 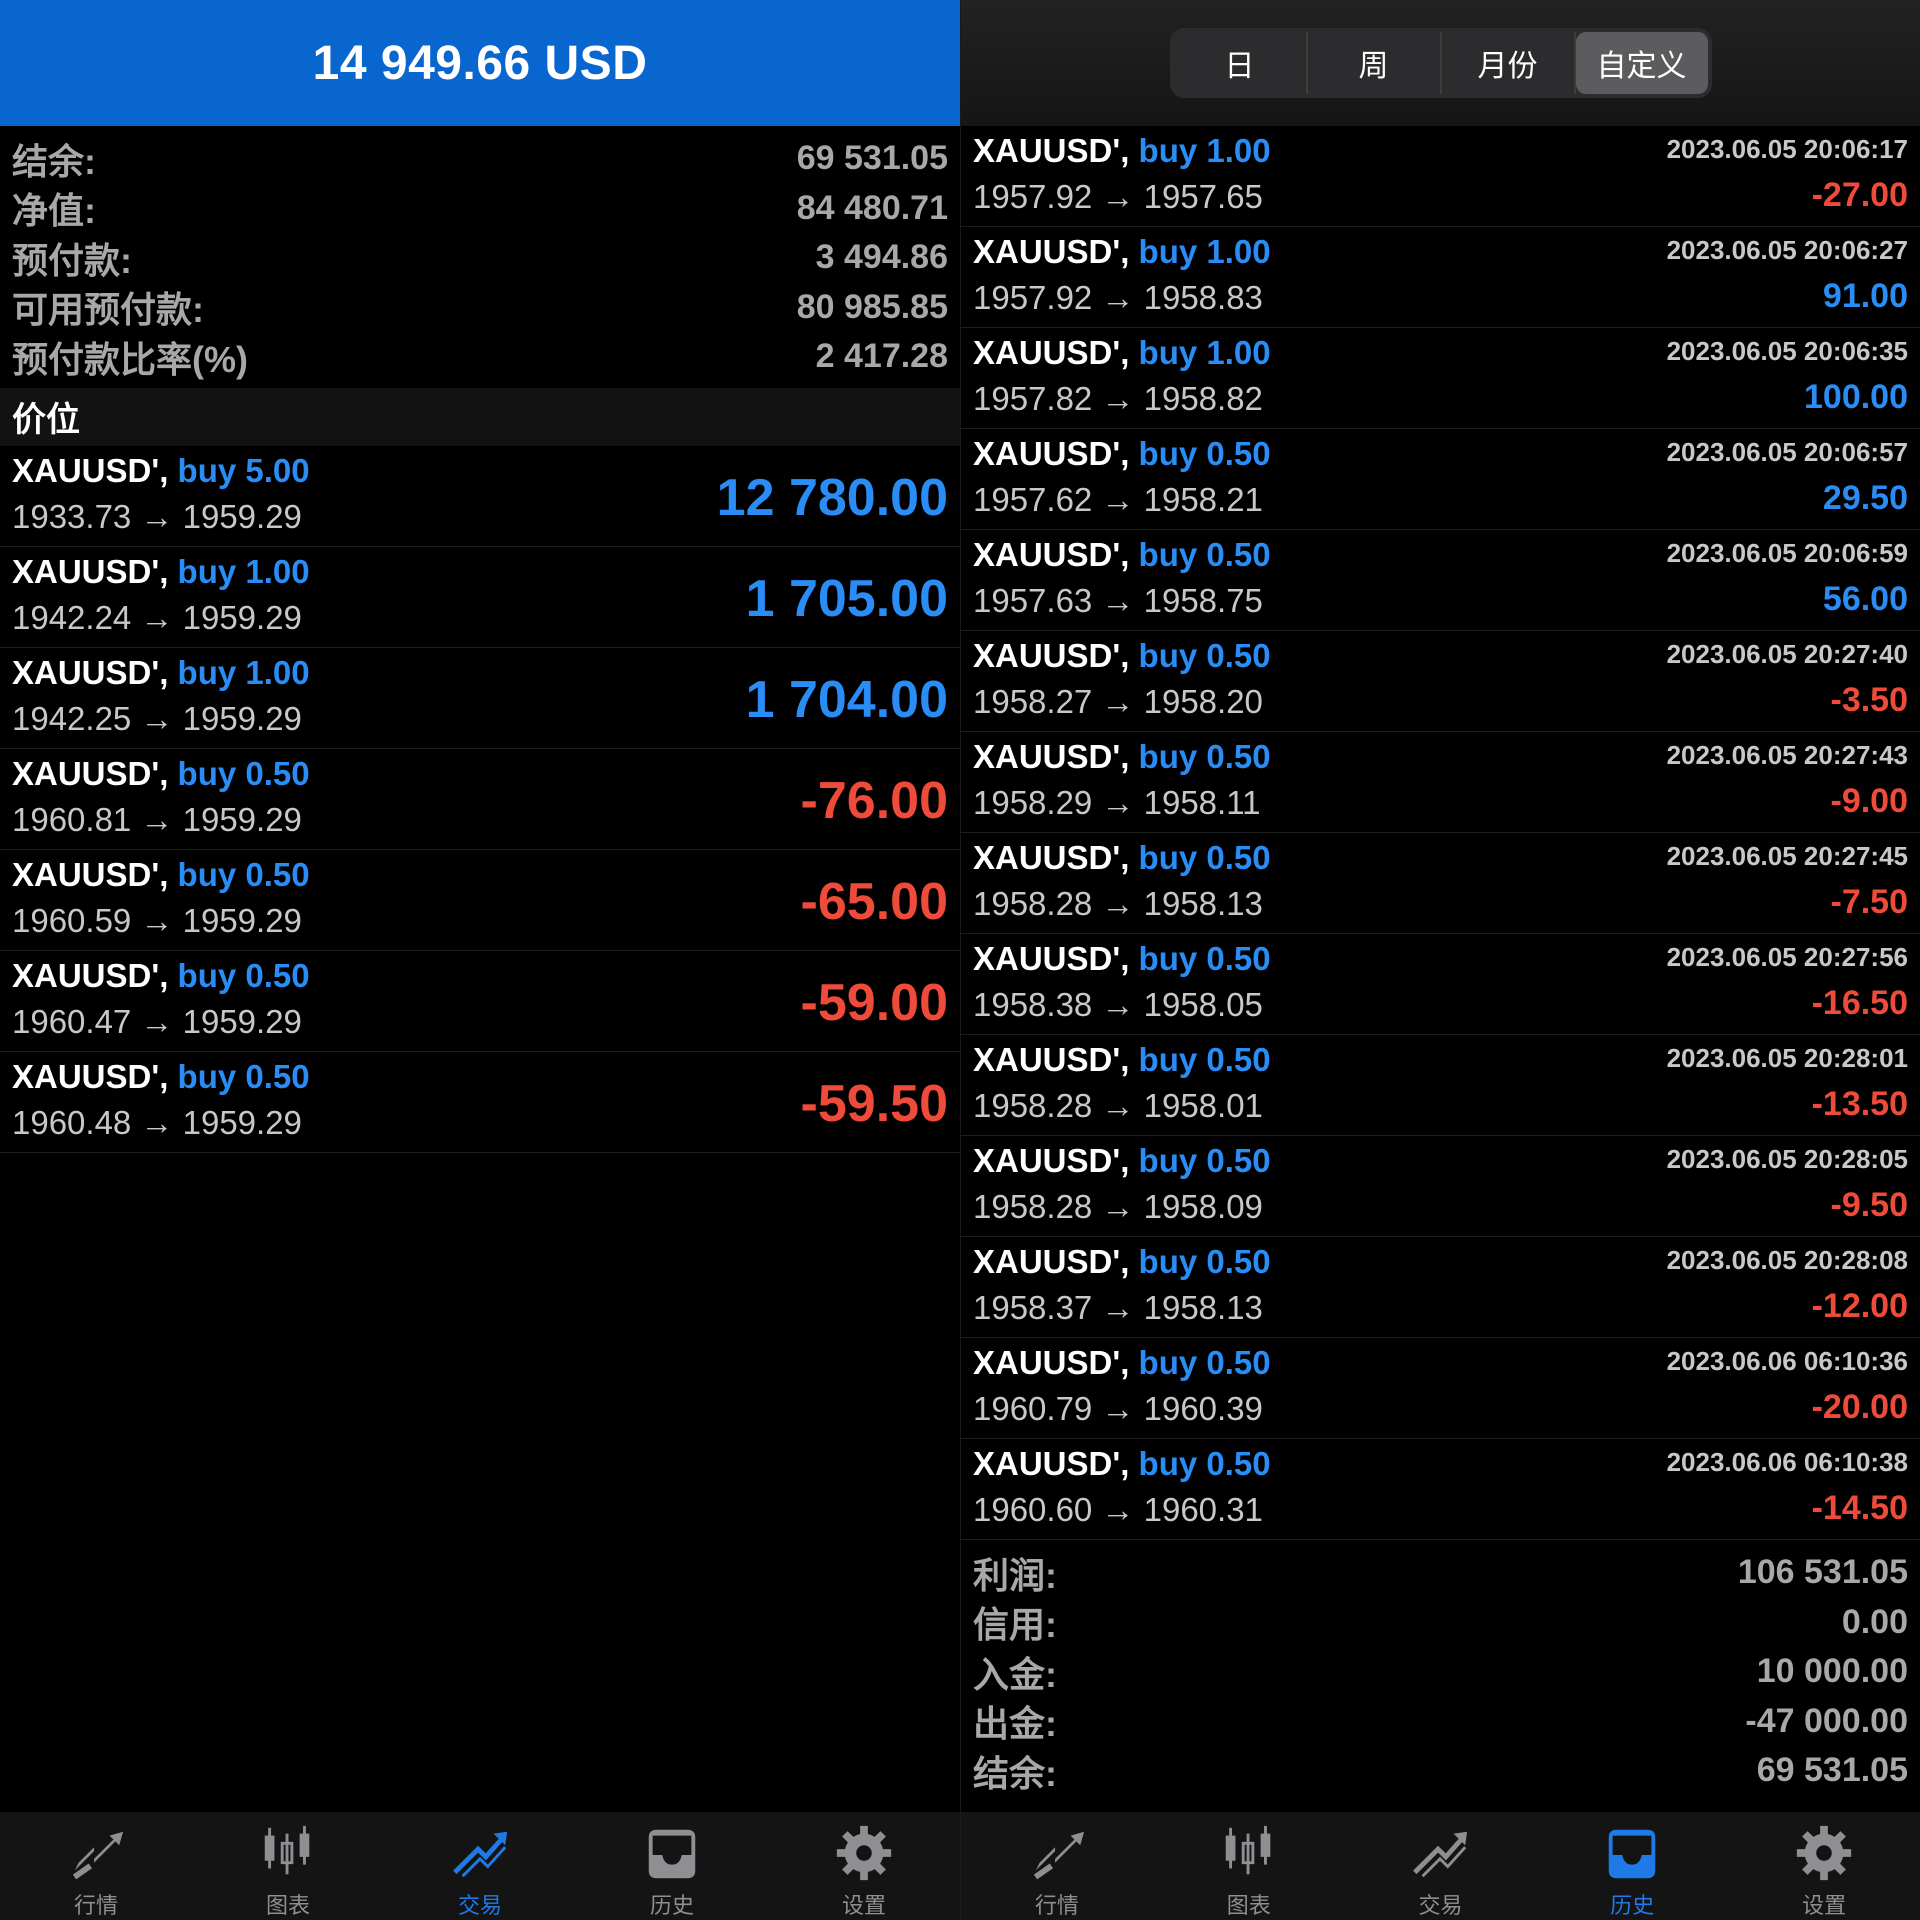 What do you see at coordinates (480, 799) in the screenshot?
I see `position-row: XAUUSD', buy 0.50 1960.81 → 1959.29 -76.00` at bounding box center [480, 799].